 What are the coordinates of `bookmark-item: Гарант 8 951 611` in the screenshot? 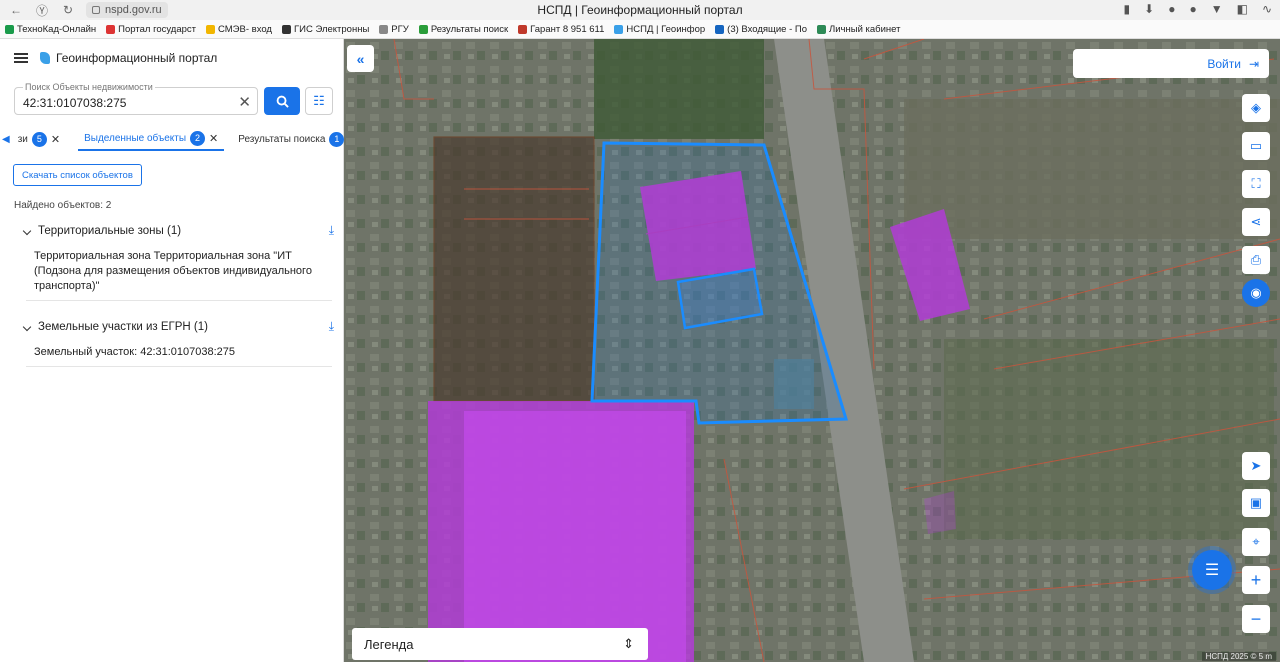 It's located at (561, 29).